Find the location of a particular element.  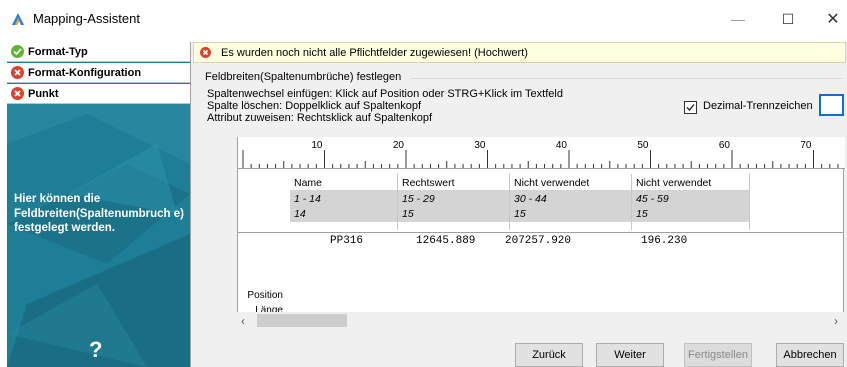

ruler-tick-label: 60 is located at coordinates (724, 145).